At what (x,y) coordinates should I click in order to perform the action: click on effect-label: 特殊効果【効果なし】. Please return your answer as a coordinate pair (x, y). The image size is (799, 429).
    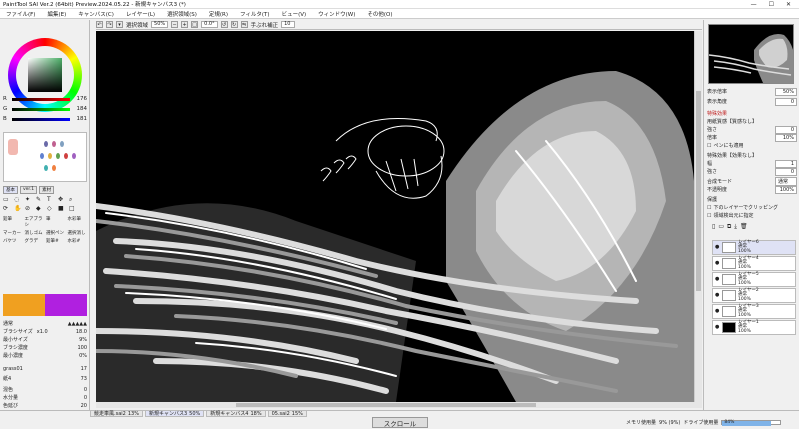
    Looking at the image, I should click on (732, 155).